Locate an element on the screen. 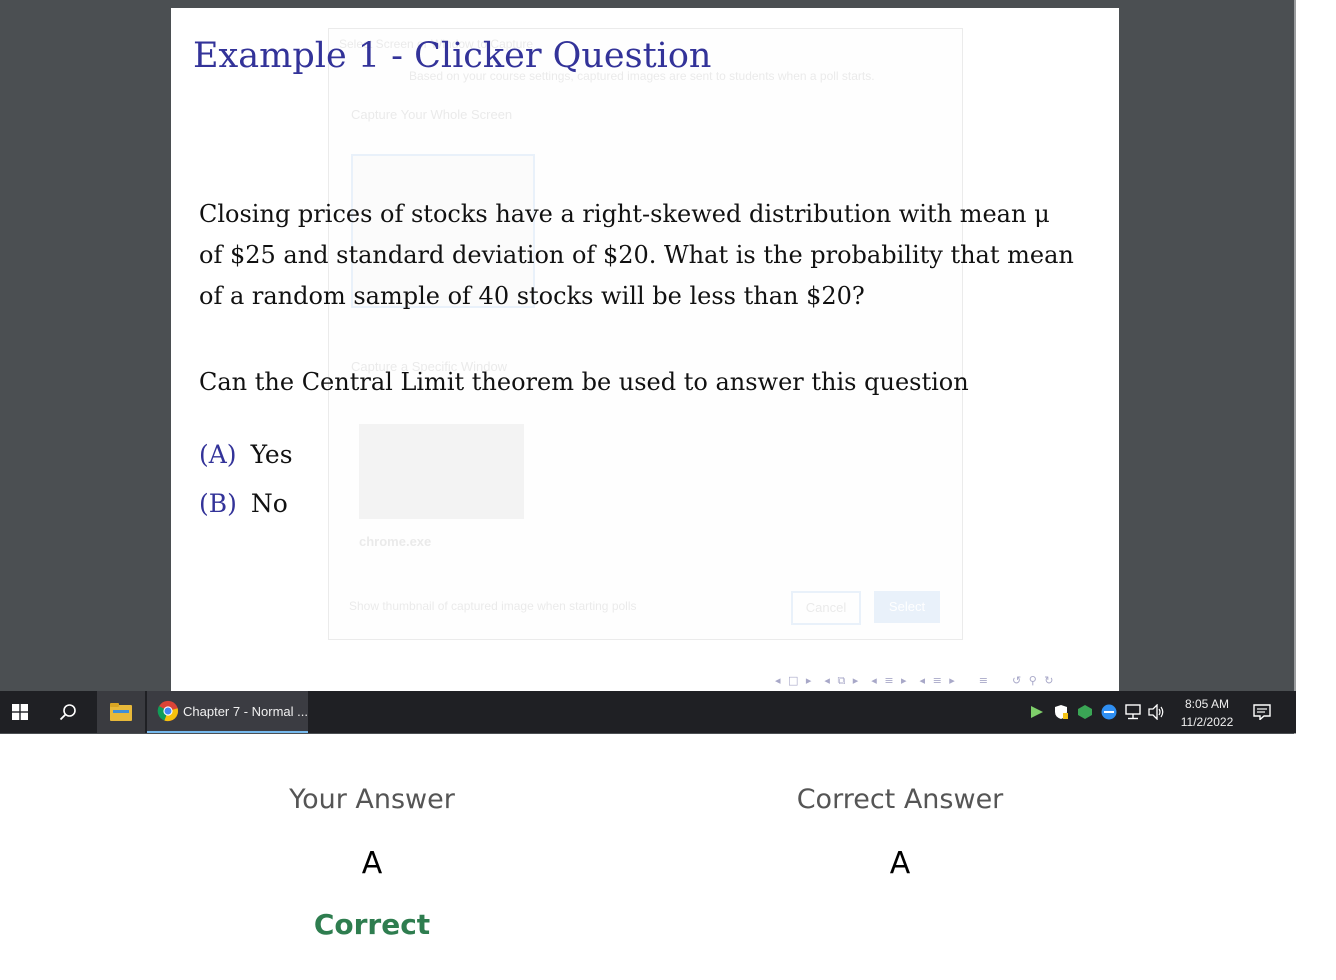 This screenshot has height=980, width=1336. slide-title: Example 1 - Clicker Question is located at coordinates (452, 56).